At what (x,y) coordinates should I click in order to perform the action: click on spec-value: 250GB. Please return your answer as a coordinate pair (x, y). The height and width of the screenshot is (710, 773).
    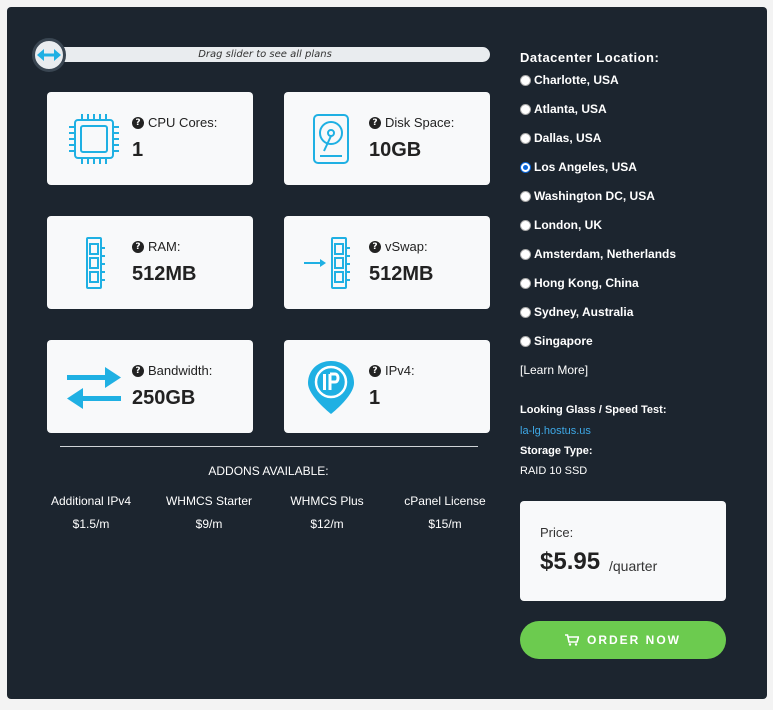
    Looking at the image, I should click on (164, 398).